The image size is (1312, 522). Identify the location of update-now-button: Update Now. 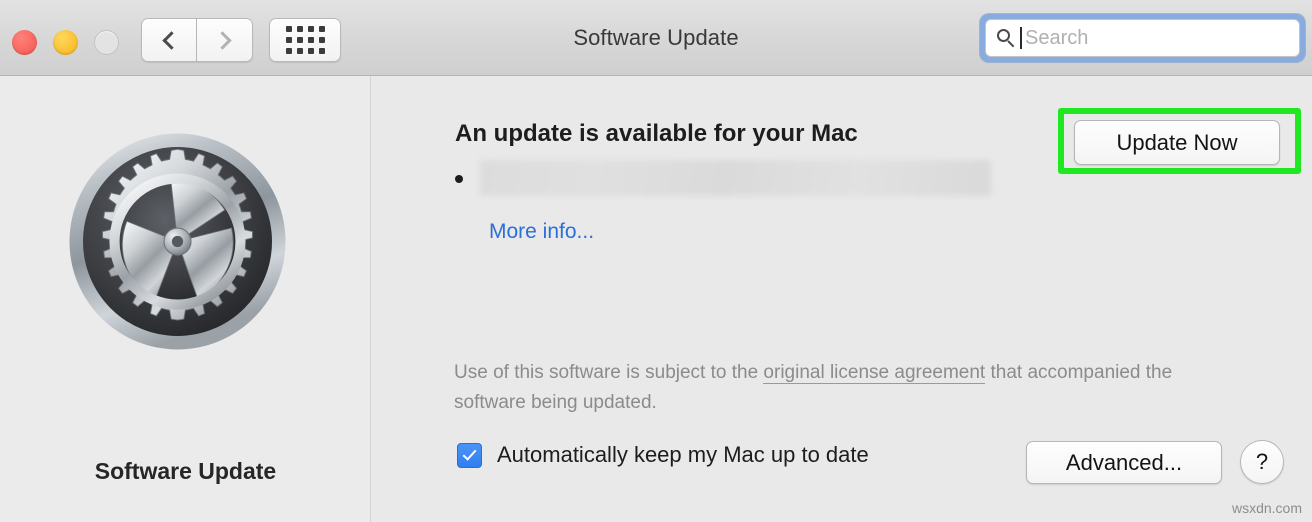
(1177, 142).